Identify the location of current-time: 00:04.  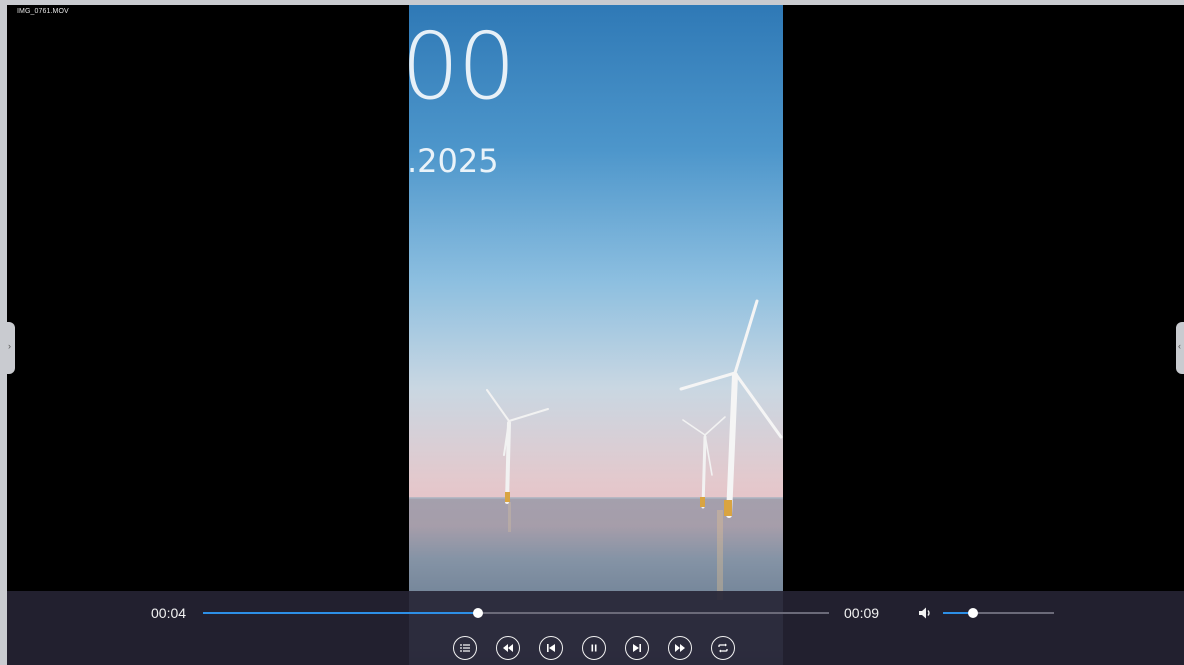
(169, 613).